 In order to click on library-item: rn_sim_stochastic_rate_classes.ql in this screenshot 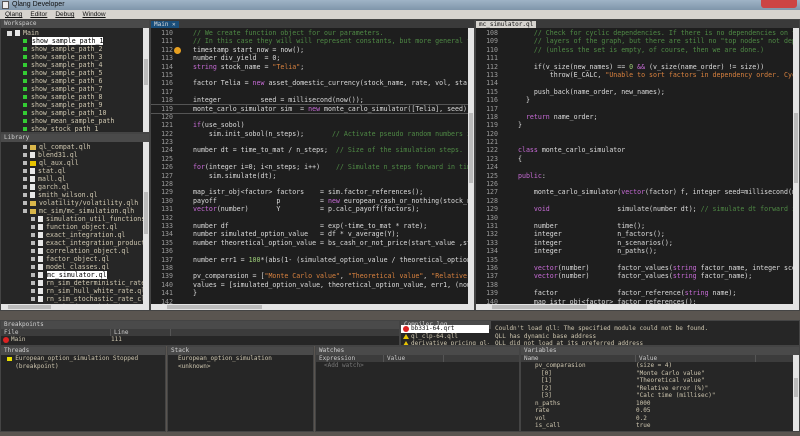, I will do `click(75, 299)`.